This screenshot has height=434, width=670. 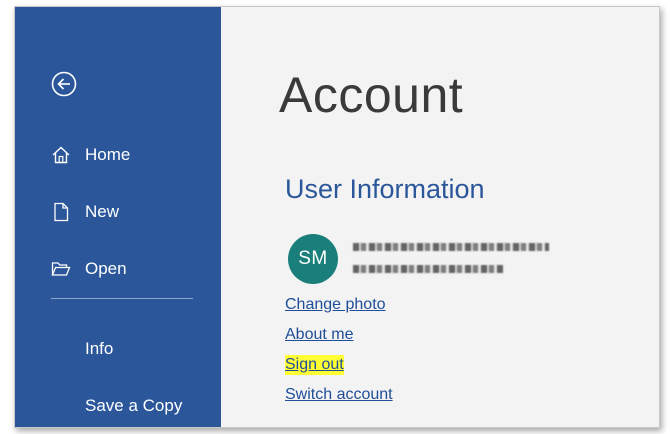 I want to click on redacted-user-email, so click(x=428, y=269).